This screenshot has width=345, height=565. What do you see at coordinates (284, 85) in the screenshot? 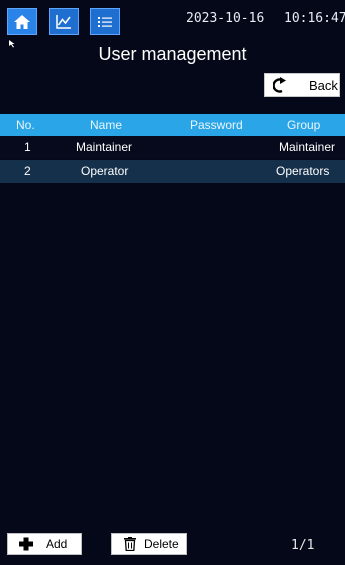
I see `back-arrow-icon` at bounding box center [284, 85].